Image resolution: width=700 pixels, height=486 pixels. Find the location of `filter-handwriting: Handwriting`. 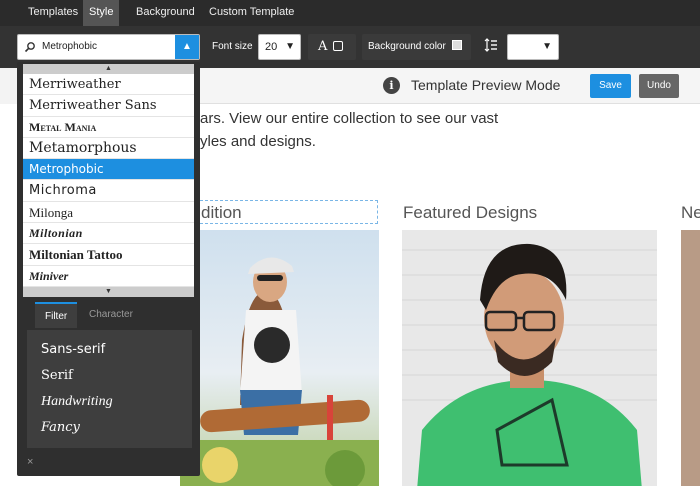

filter-handwriting: Handwriting is located at coordinates (77, 402).